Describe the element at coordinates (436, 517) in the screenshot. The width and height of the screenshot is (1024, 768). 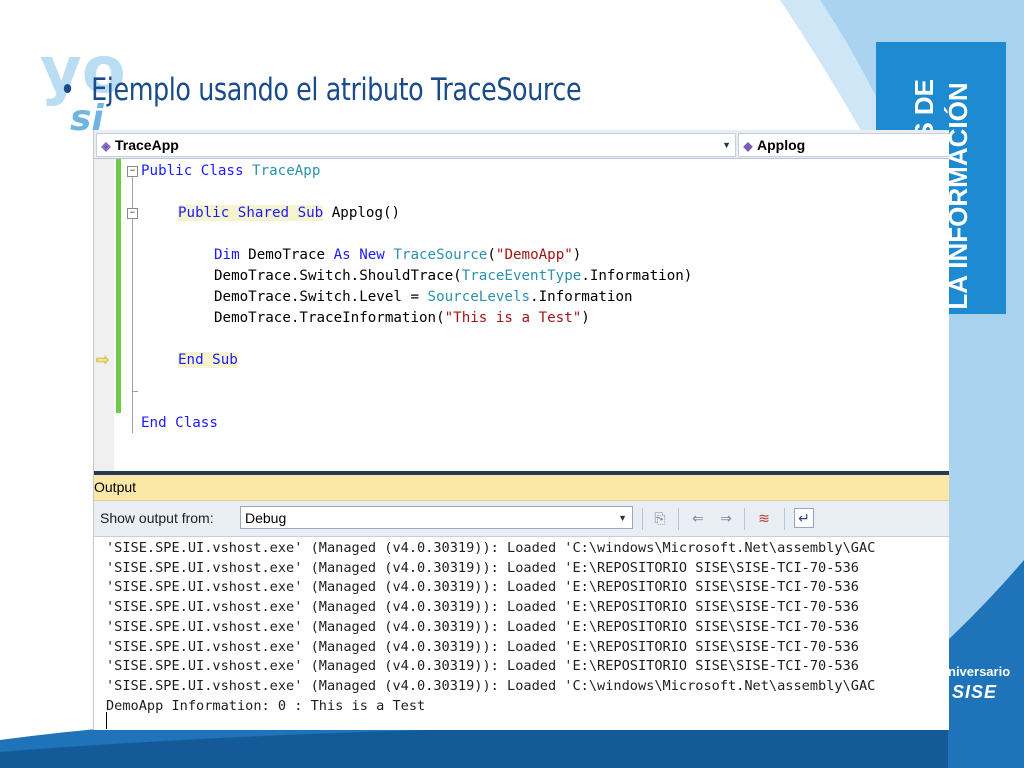
I see `output-source-select: Debug ▼` at that location.